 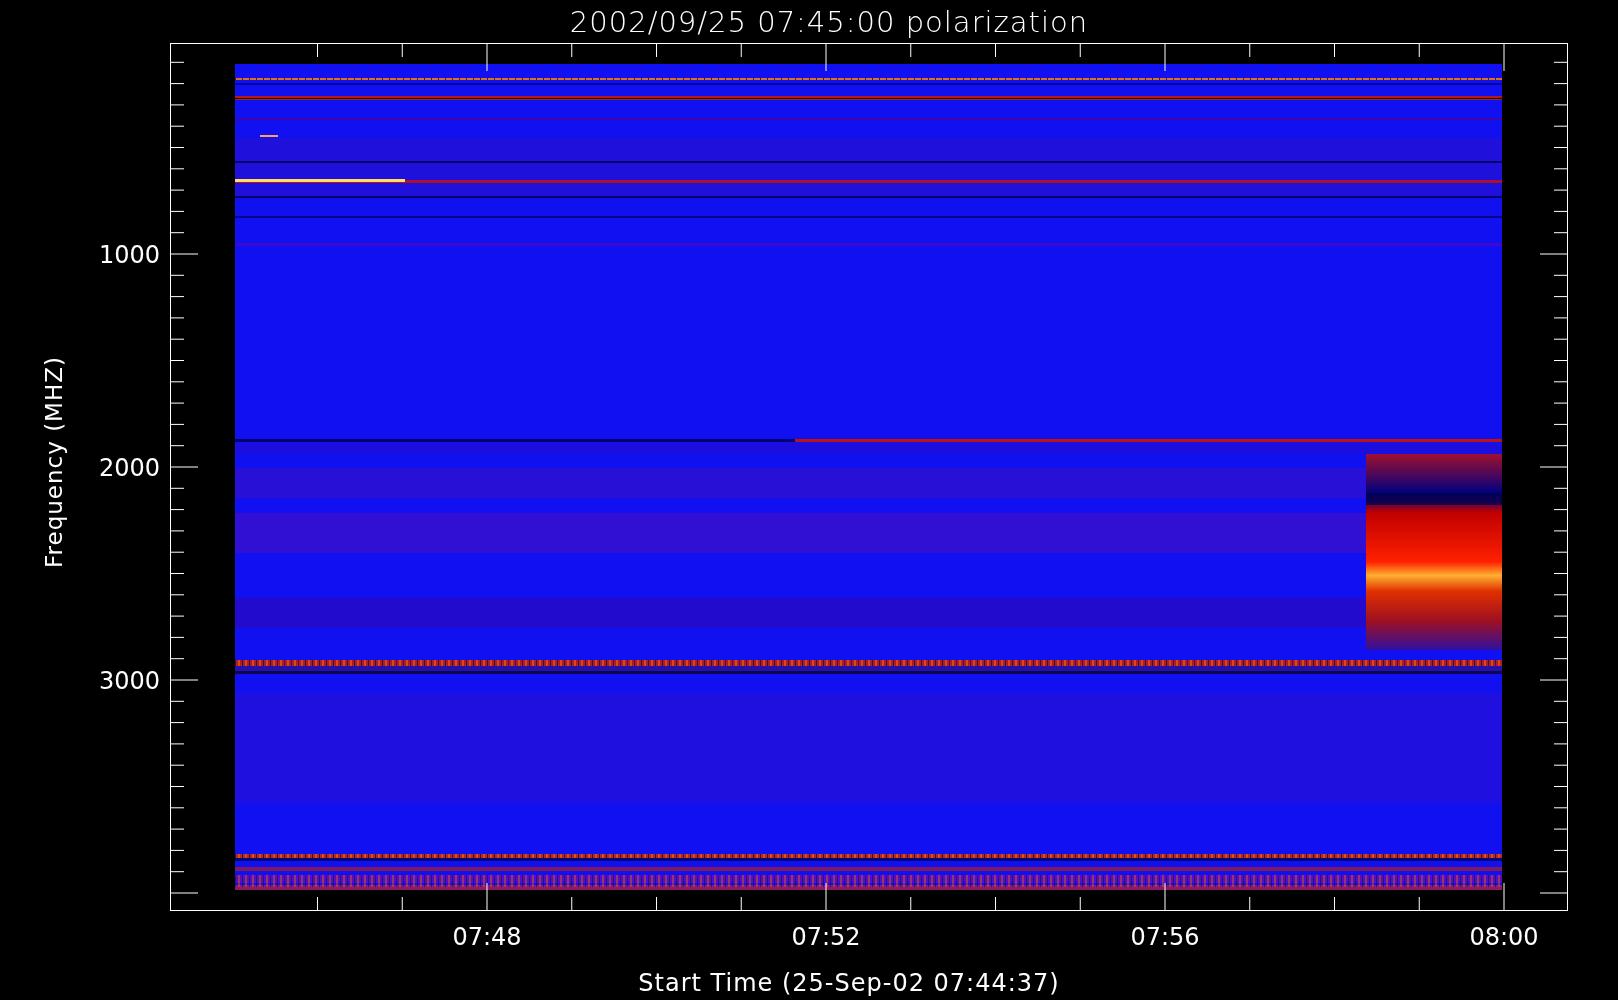 I want to click on axis-title: Frequency (MHZ), so click(x=54, y=462).